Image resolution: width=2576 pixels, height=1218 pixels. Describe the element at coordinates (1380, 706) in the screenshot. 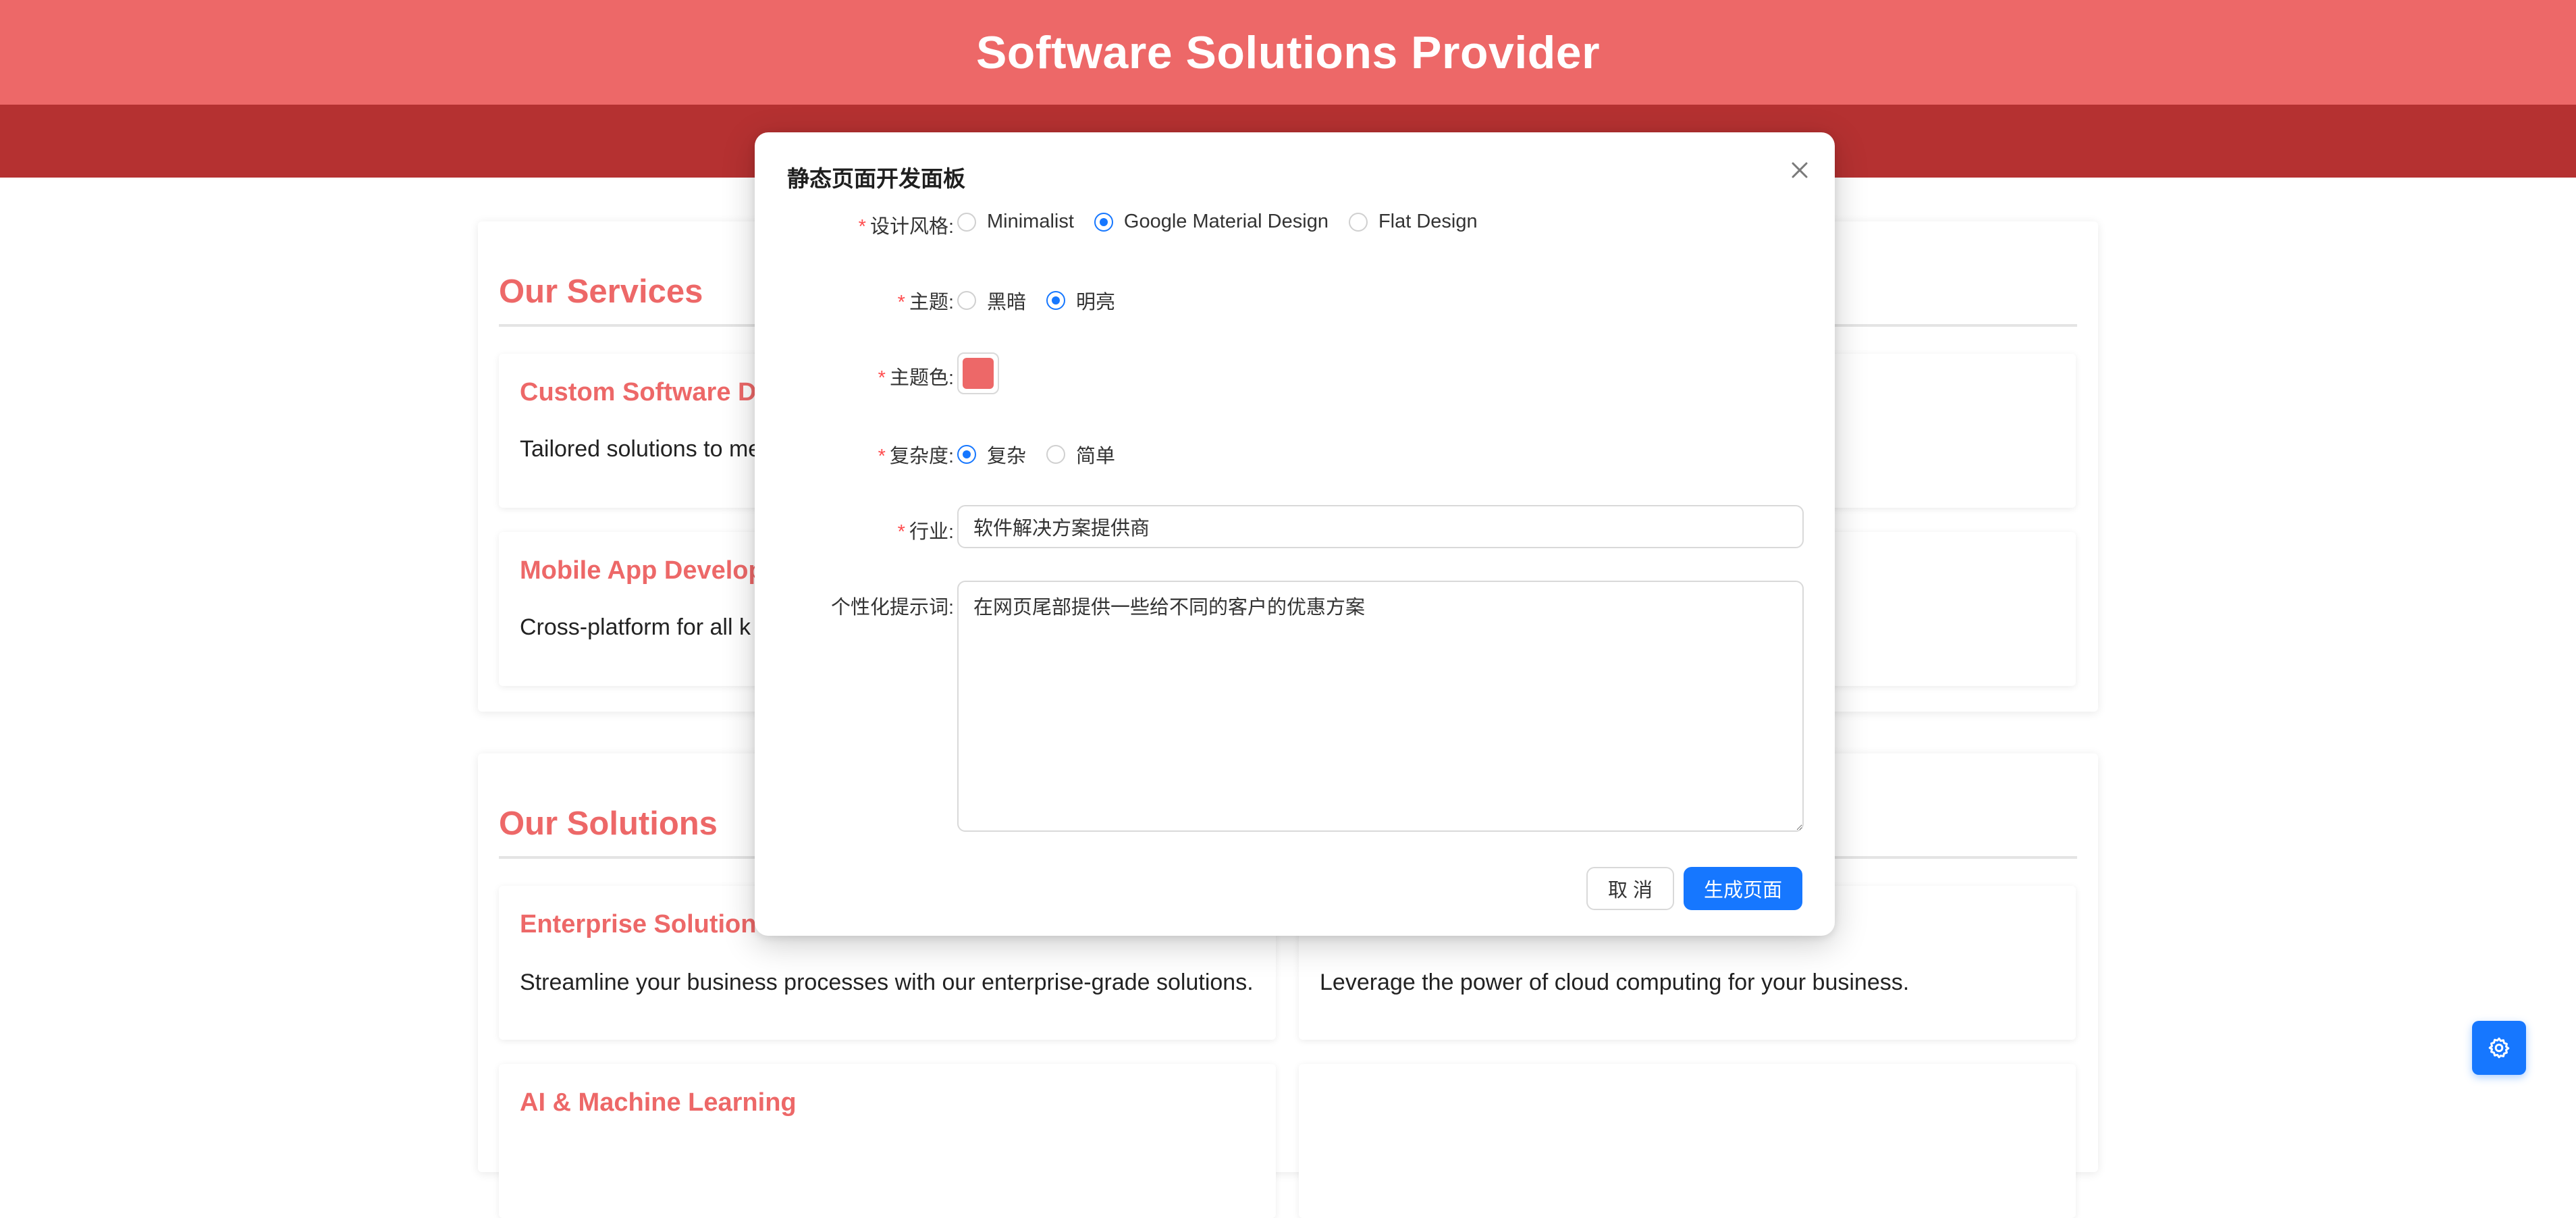

I see `prompt-textarea: 在网页尾部提供一些给不同的客户的优惠方案` at that location.